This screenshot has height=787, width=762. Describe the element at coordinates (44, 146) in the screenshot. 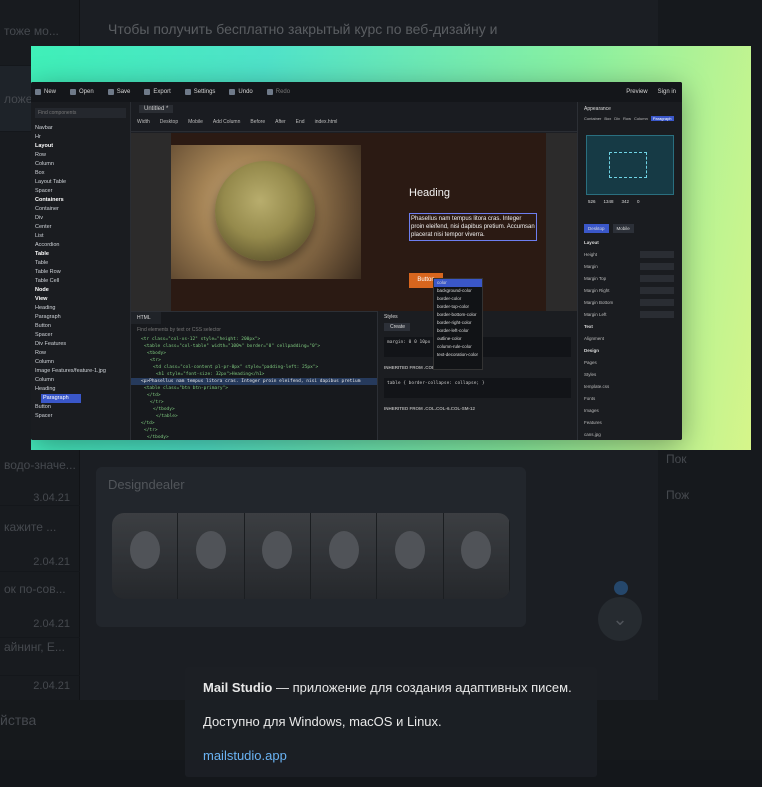

I see `tree-item: Layout` at that location.